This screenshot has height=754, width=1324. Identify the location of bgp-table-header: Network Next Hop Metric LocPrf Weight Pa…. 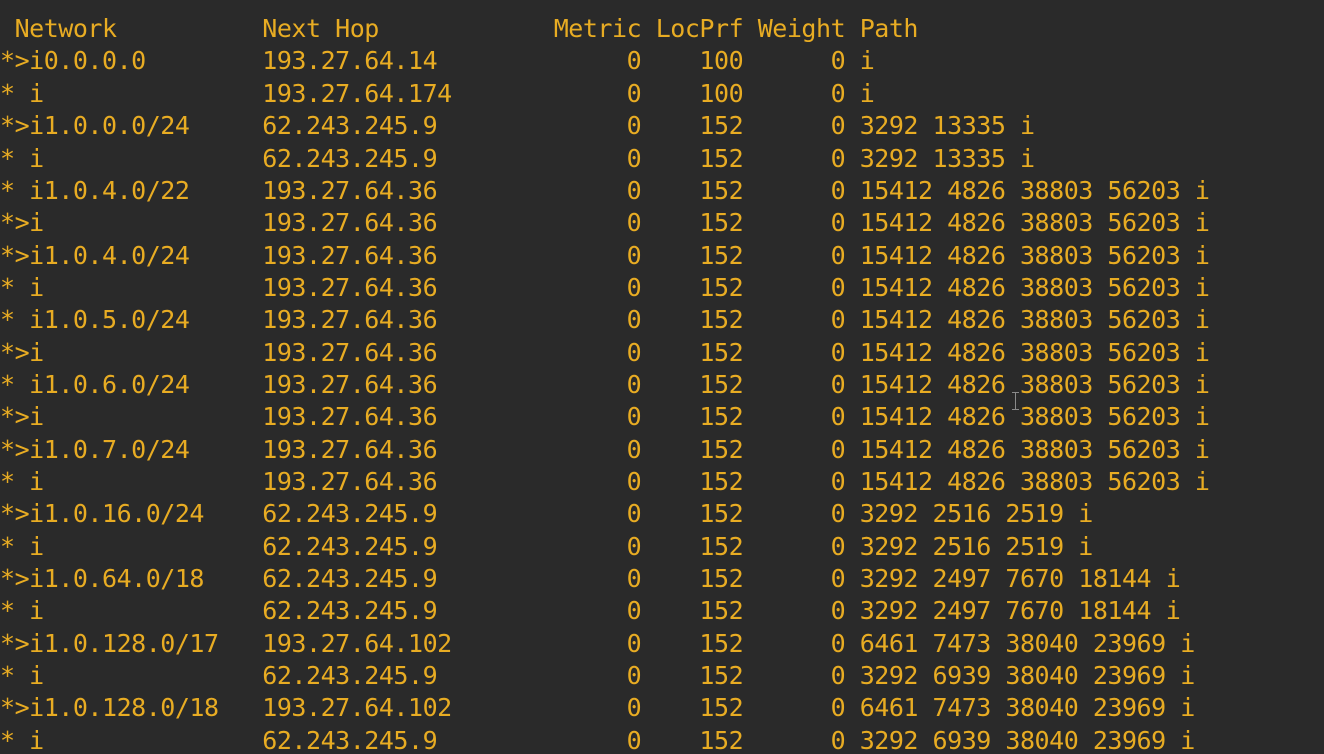
(459, 28).